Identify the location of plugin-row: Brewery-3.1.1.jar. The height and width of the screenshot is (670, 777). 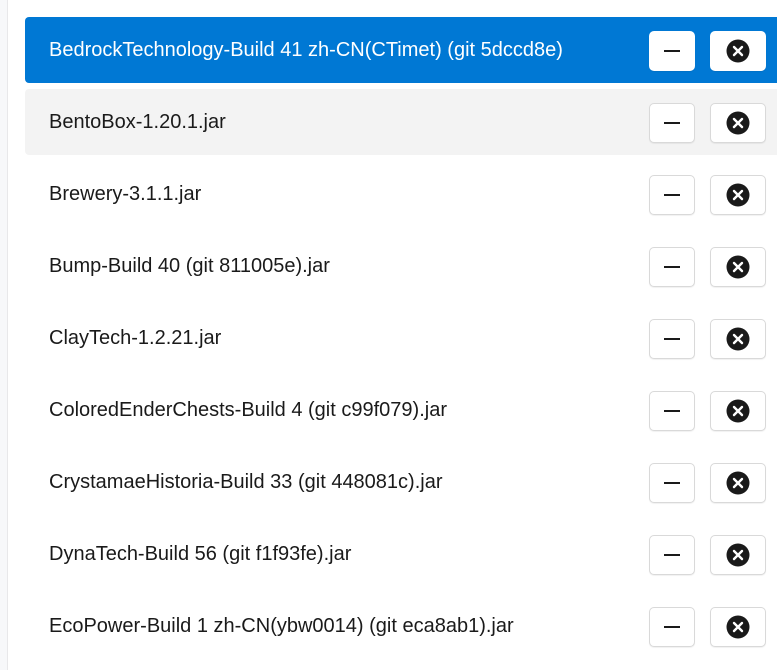
(401, 194).